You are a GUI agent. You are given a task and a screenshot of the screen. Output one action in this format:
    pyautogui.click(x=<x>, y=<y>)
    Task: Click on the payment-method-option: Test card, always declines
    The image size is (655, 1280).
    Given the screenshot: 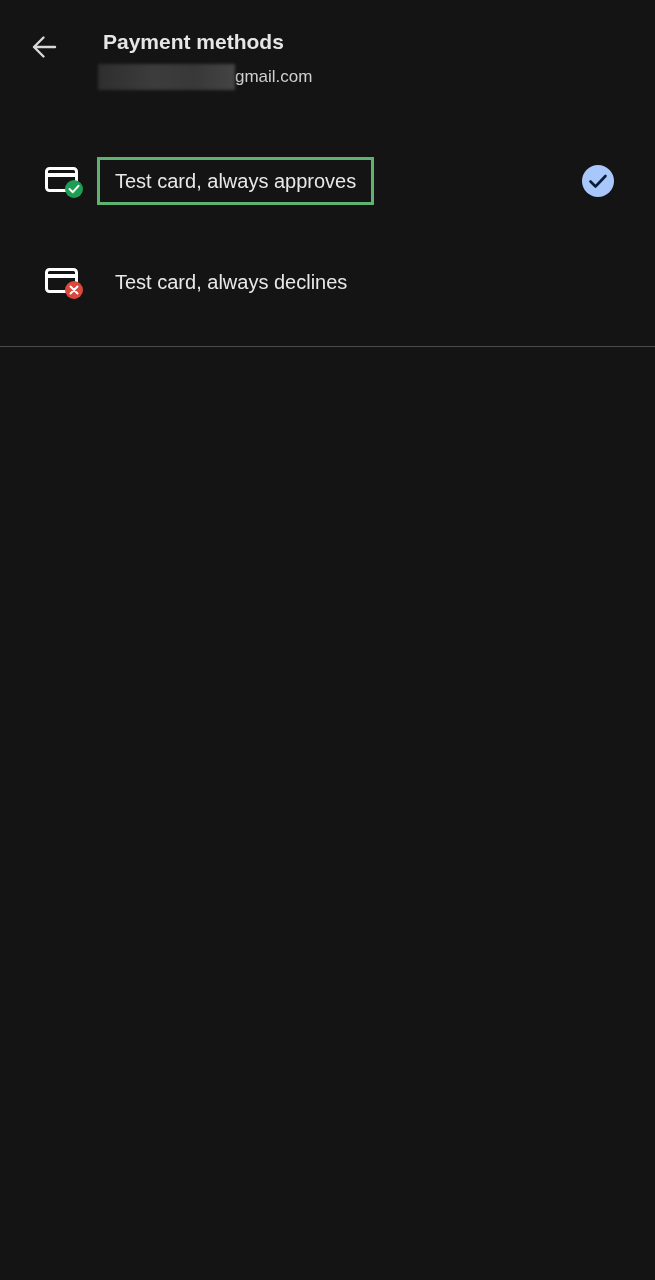 What is the action you would take?
    pyautogui.click(x=231, y=282)
    